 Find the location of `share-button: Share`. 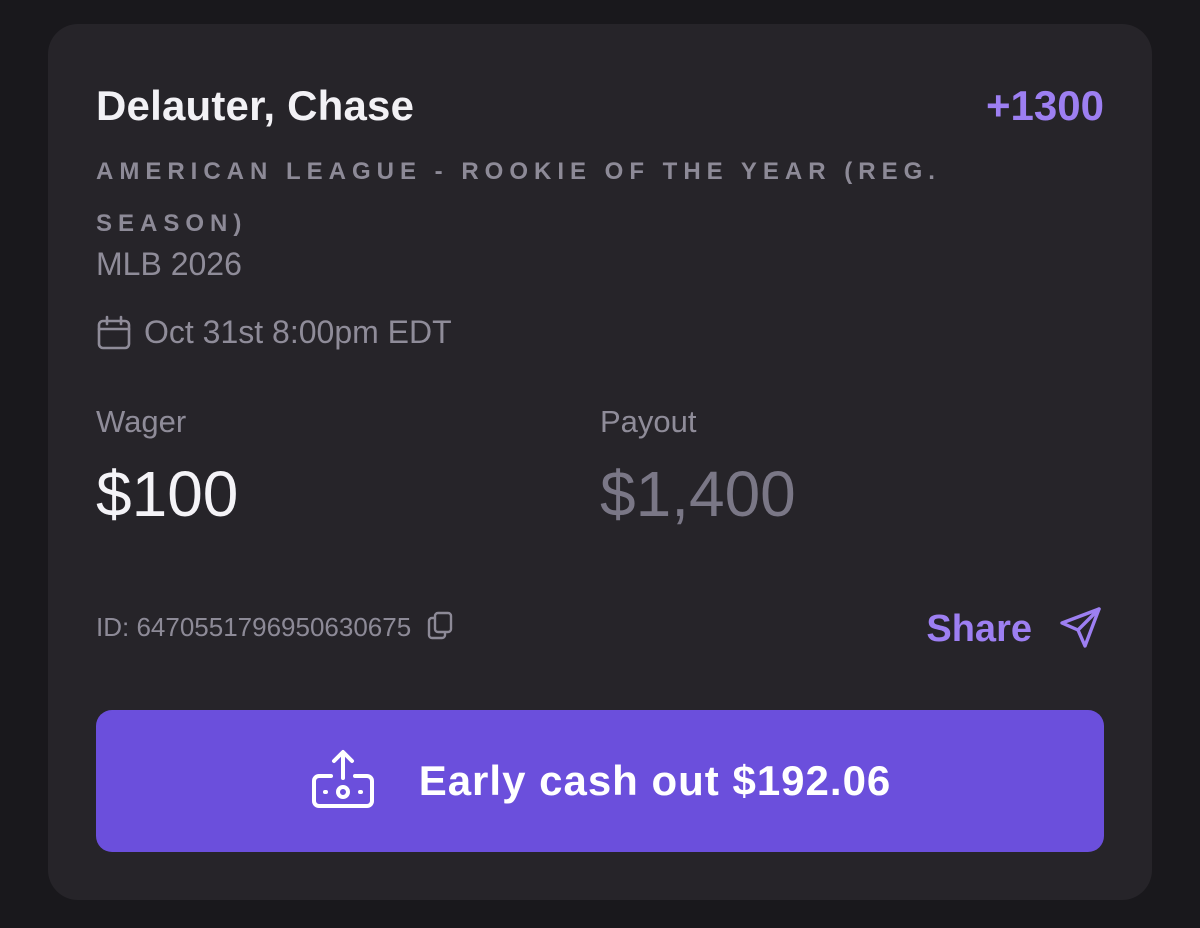

share-button: Share is located at coordinates (1015, 629).